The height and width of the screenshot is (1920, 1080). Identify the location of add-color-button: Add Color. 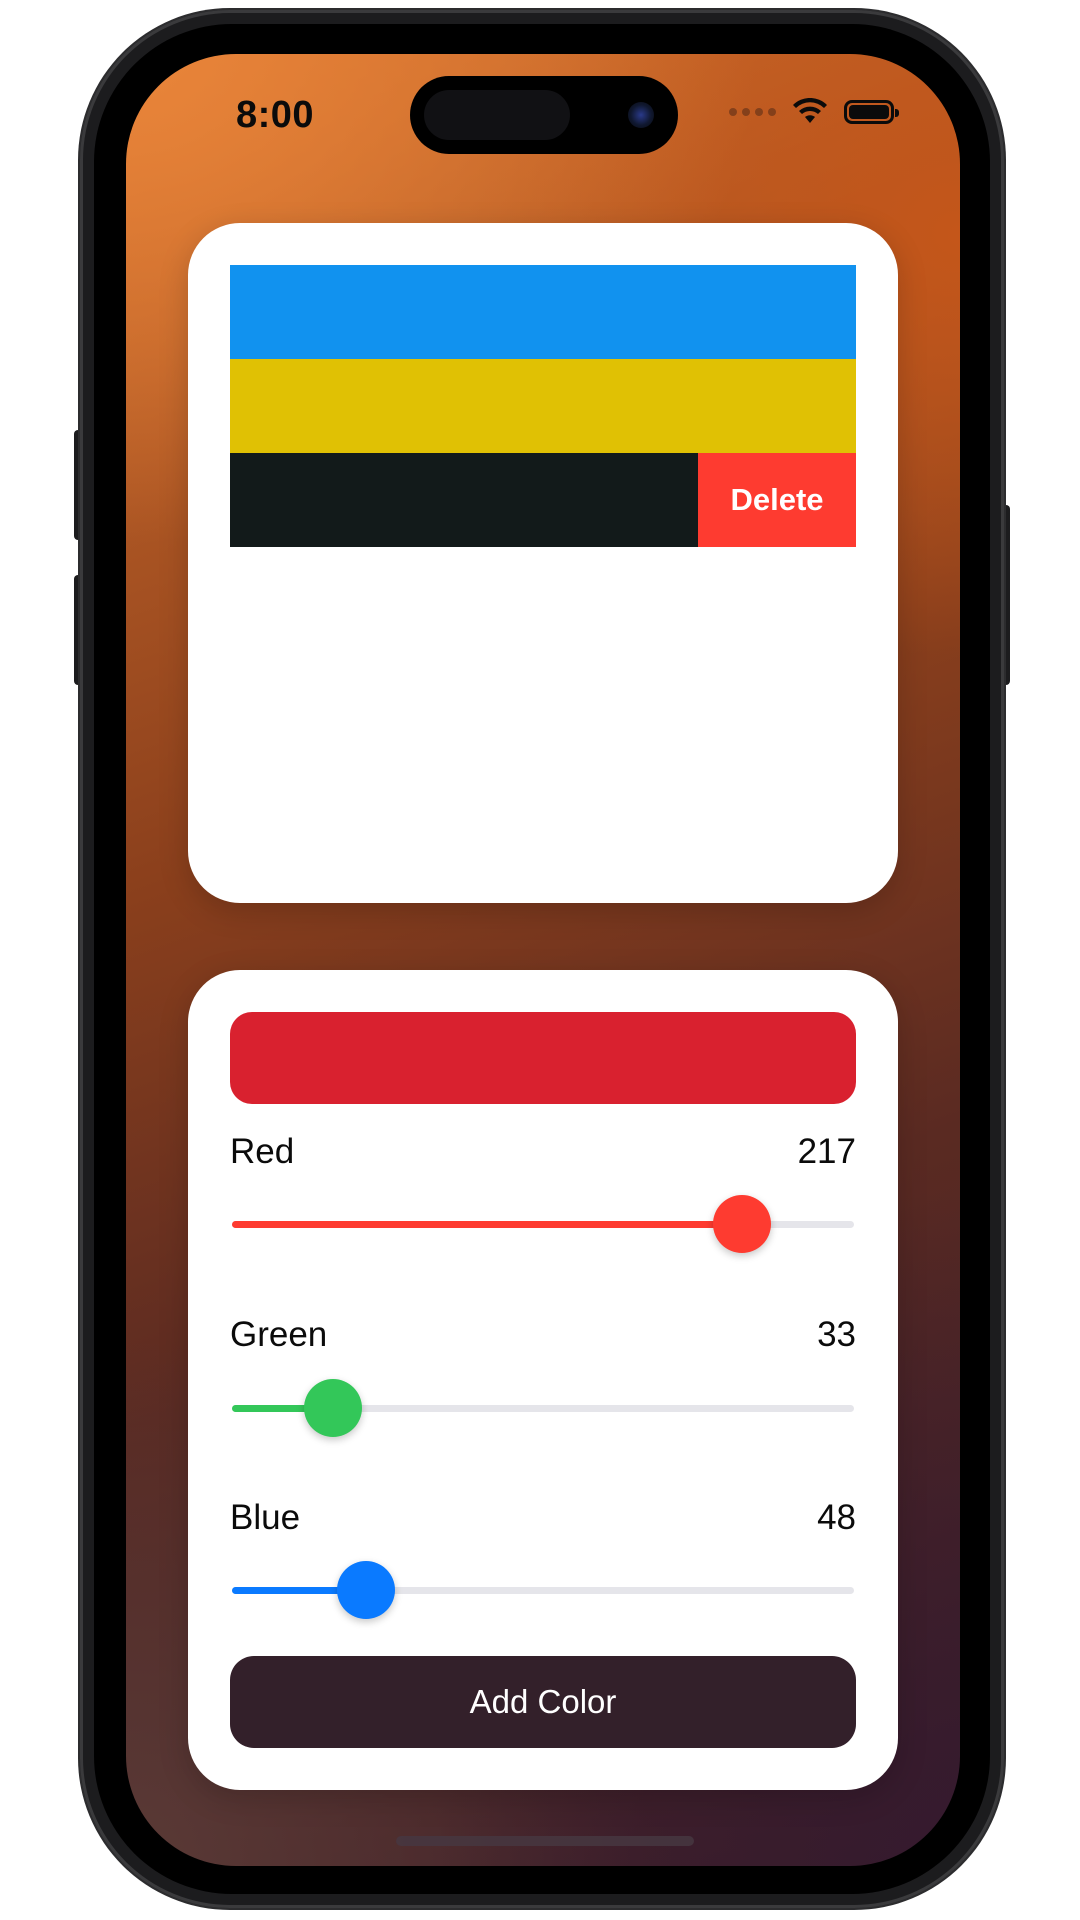
(543, 1702).